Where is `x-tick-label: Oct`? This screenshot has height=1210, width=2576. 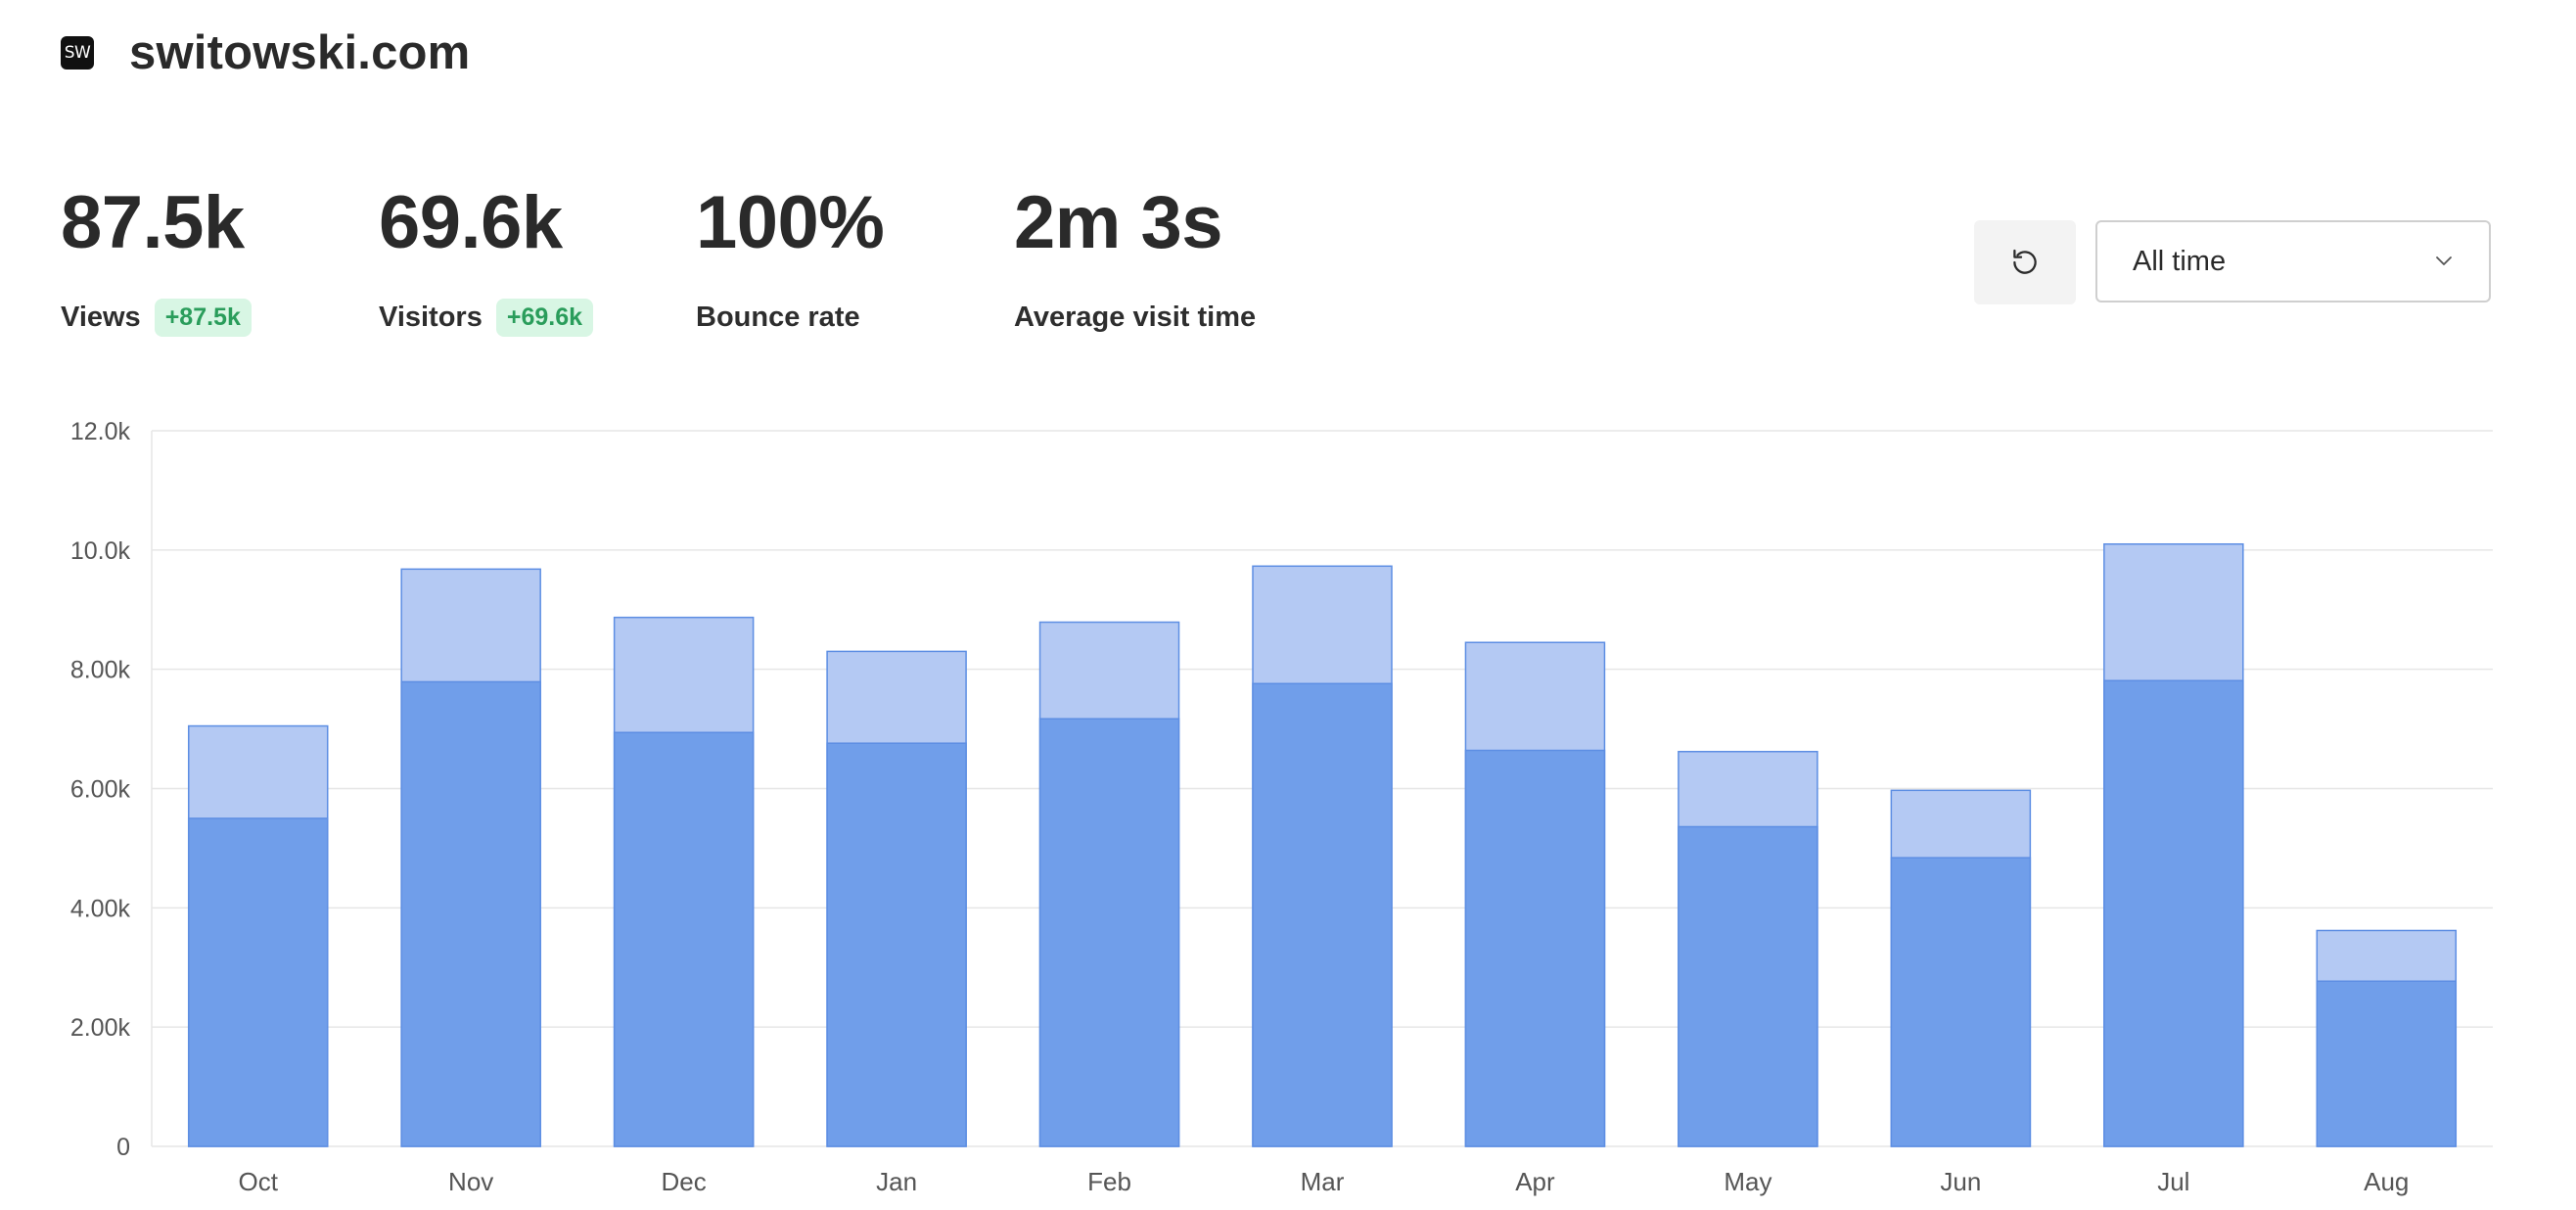 x-tick-label: Oct is located at coordinates (259, 1181).